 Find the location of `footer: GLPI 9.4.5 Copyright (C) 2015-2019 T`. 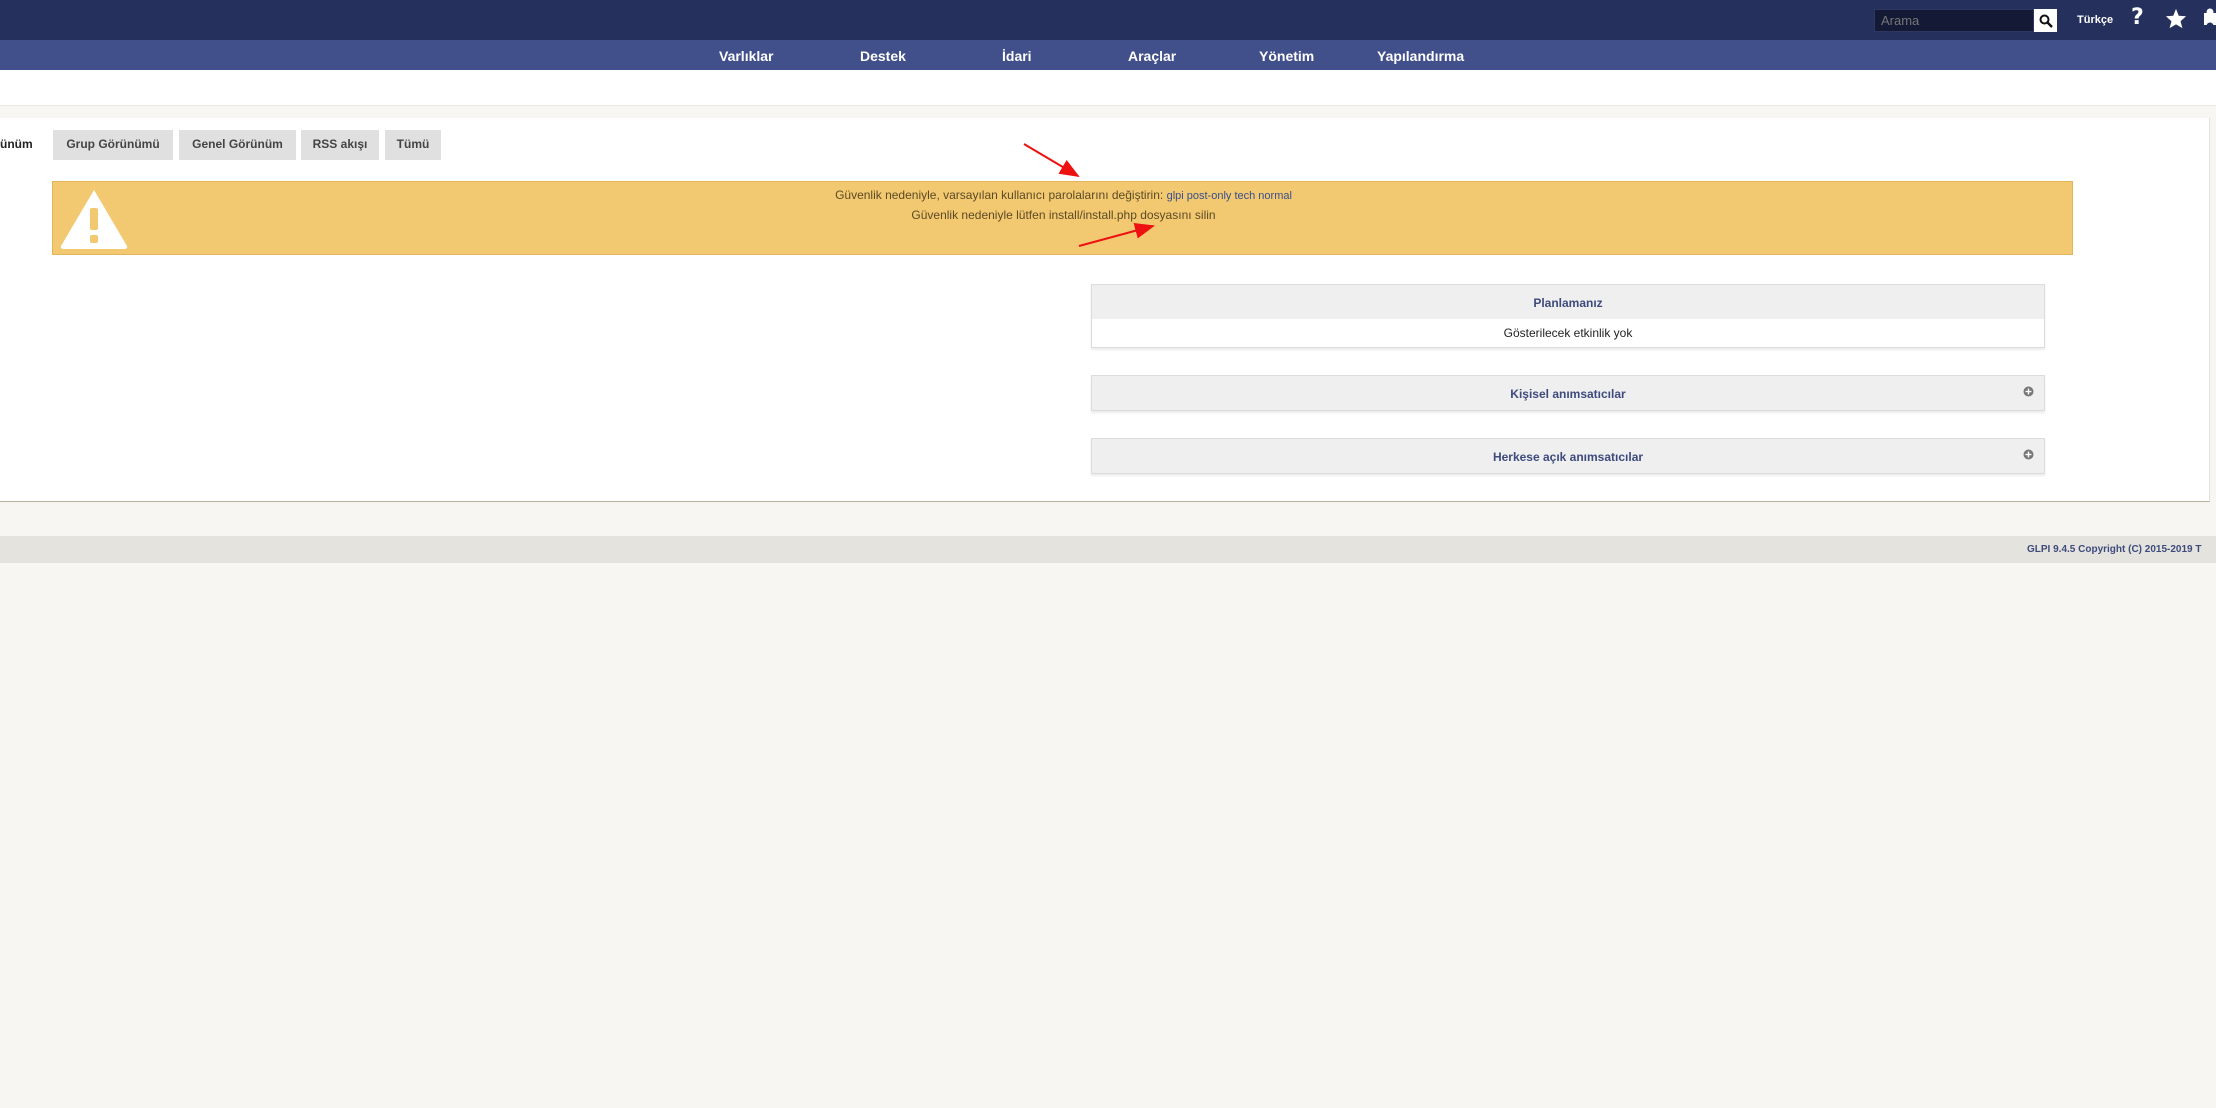

footer: GLPI 9.4.5 Copyright (C) 2015-2019 T is located at coordinates (1108, 549).